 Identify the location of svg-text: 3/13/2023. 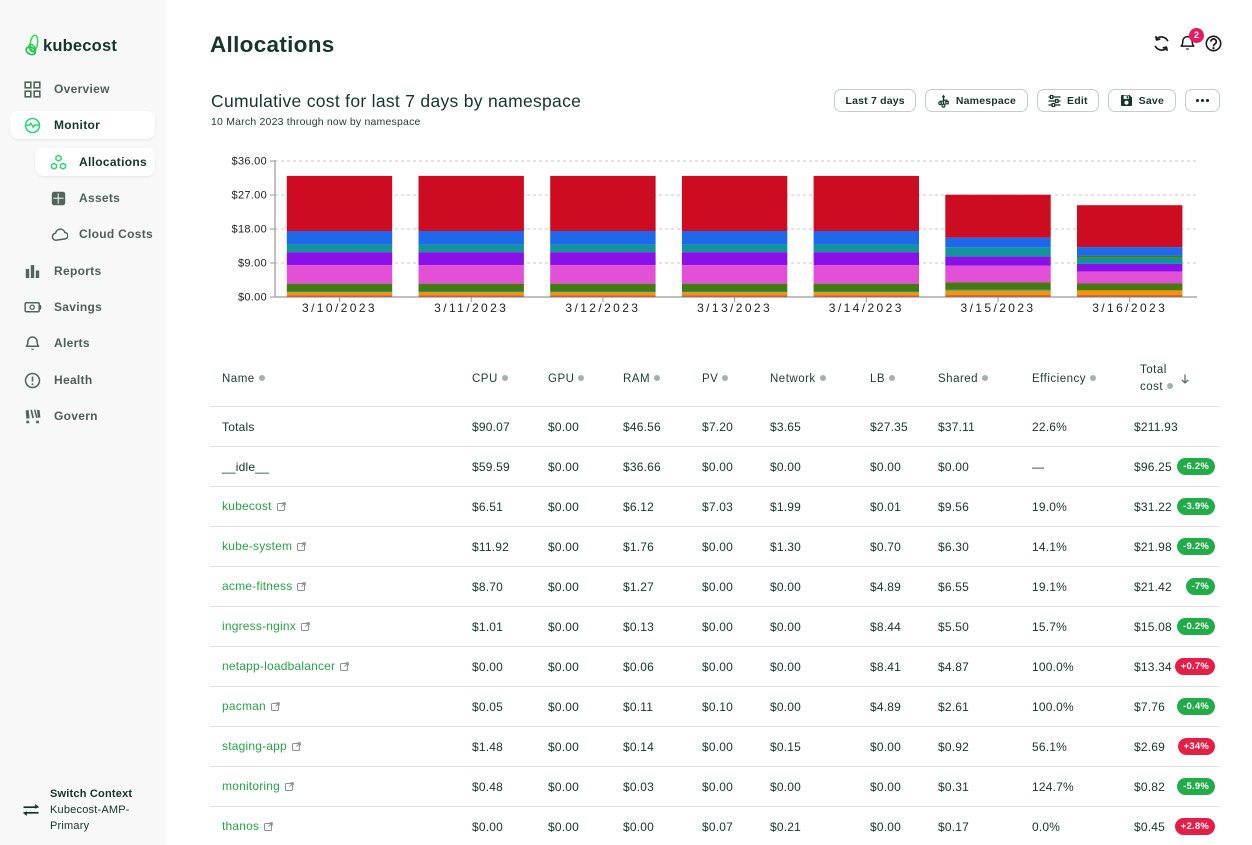
(734, 308).